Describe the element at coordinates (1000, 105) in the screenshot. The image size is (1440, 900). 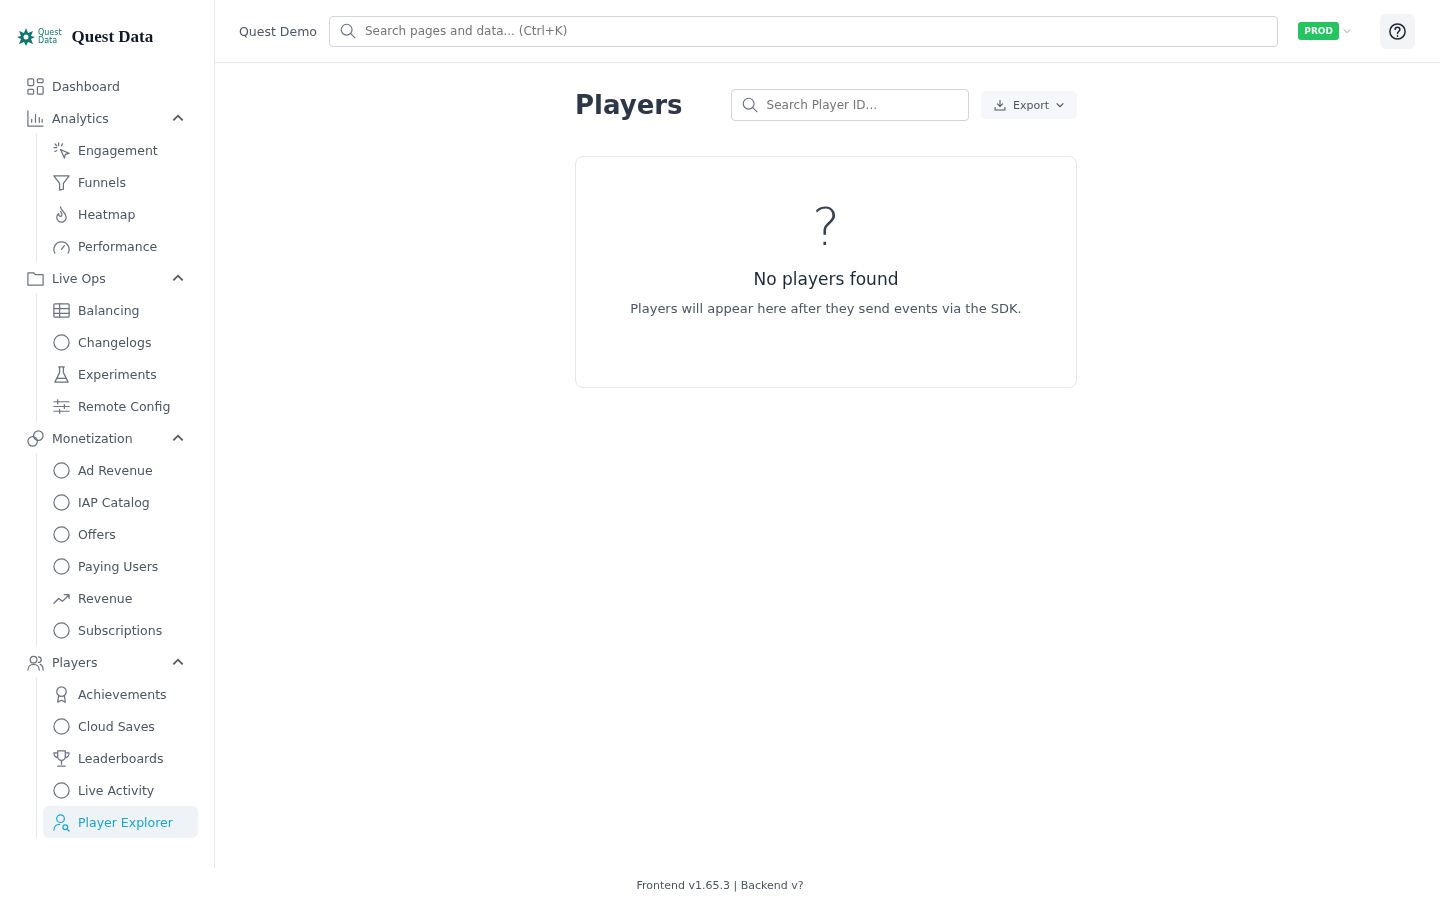
I see `download-icon` at that location.